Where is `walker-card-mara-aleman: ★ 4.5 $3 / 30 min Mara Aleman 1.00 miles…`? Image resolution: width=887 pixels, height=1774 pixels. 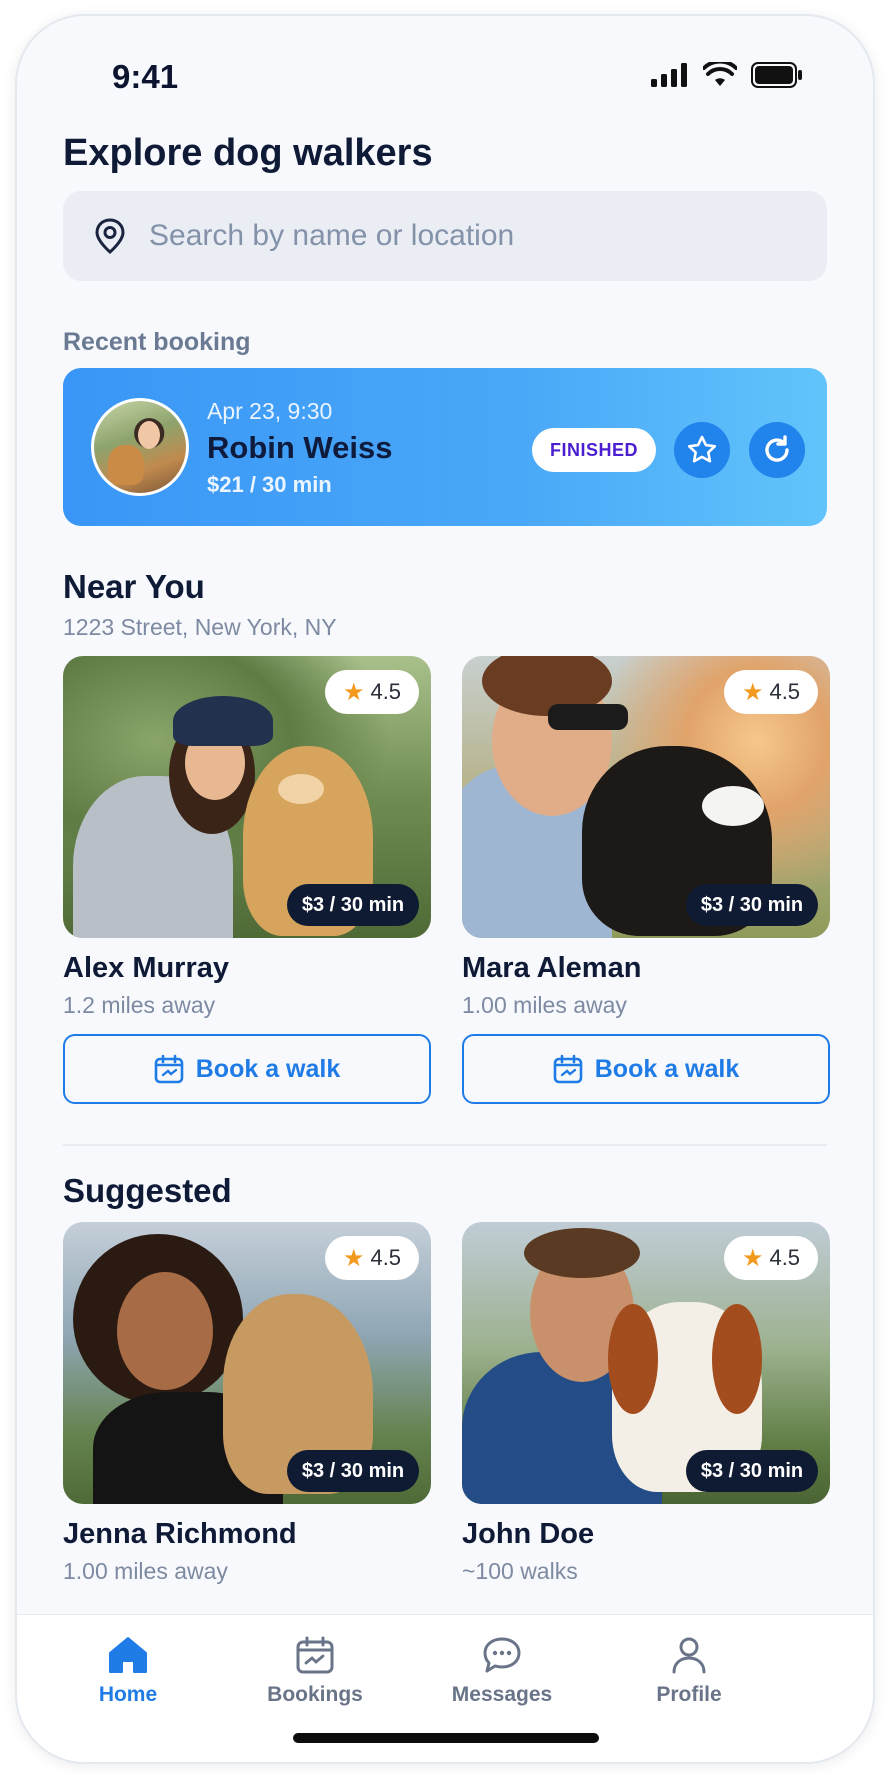 walker-card-mara-aleman: ★ 4.5 $3 / 30 min Mara Aleman 1.00 miles… is located at coordinates (646, 880).